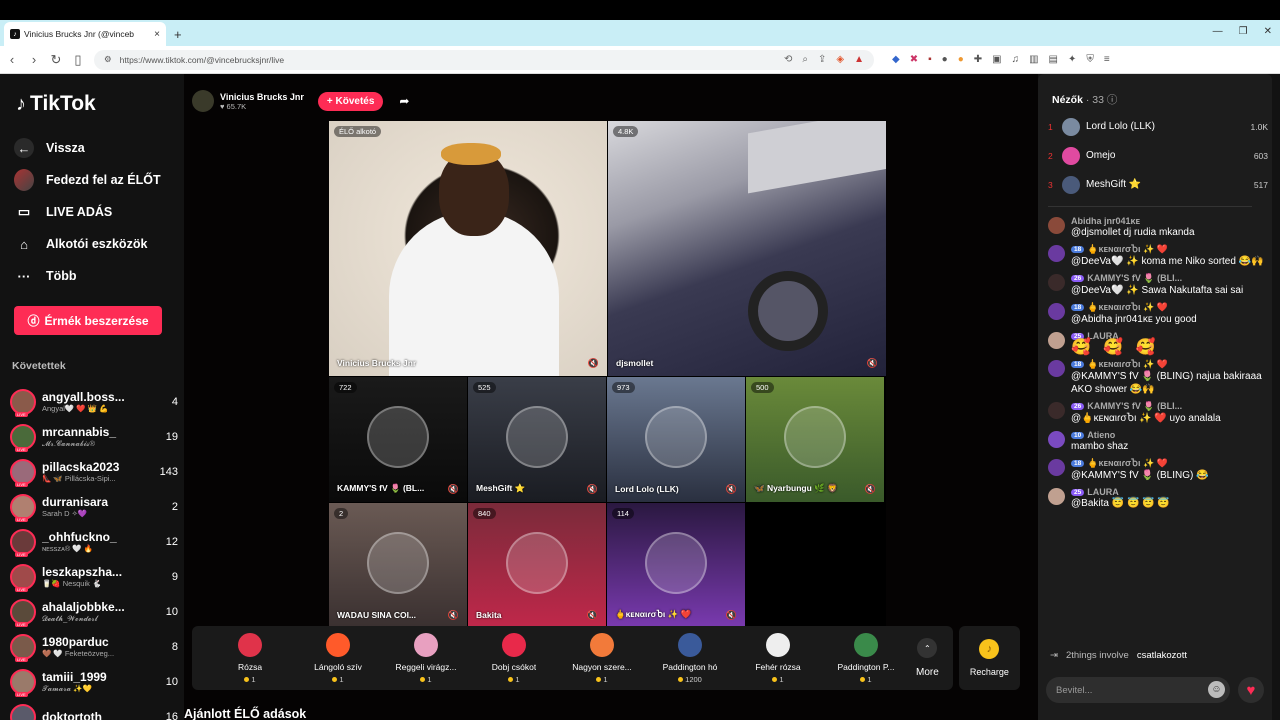  Describe the element at coordinates (1216, 689) in the screenshot. I see `emoji-icon: ☺` at that location.